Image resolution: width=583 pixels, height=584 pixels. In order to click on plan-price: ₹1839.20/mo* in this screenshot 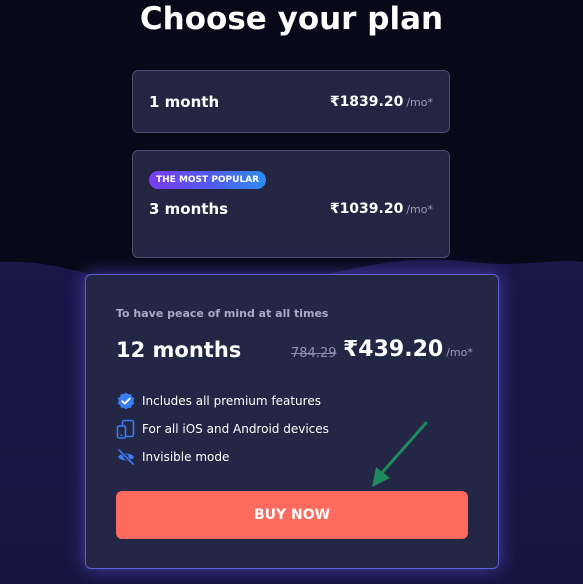, I will do `click(381, 102)`.